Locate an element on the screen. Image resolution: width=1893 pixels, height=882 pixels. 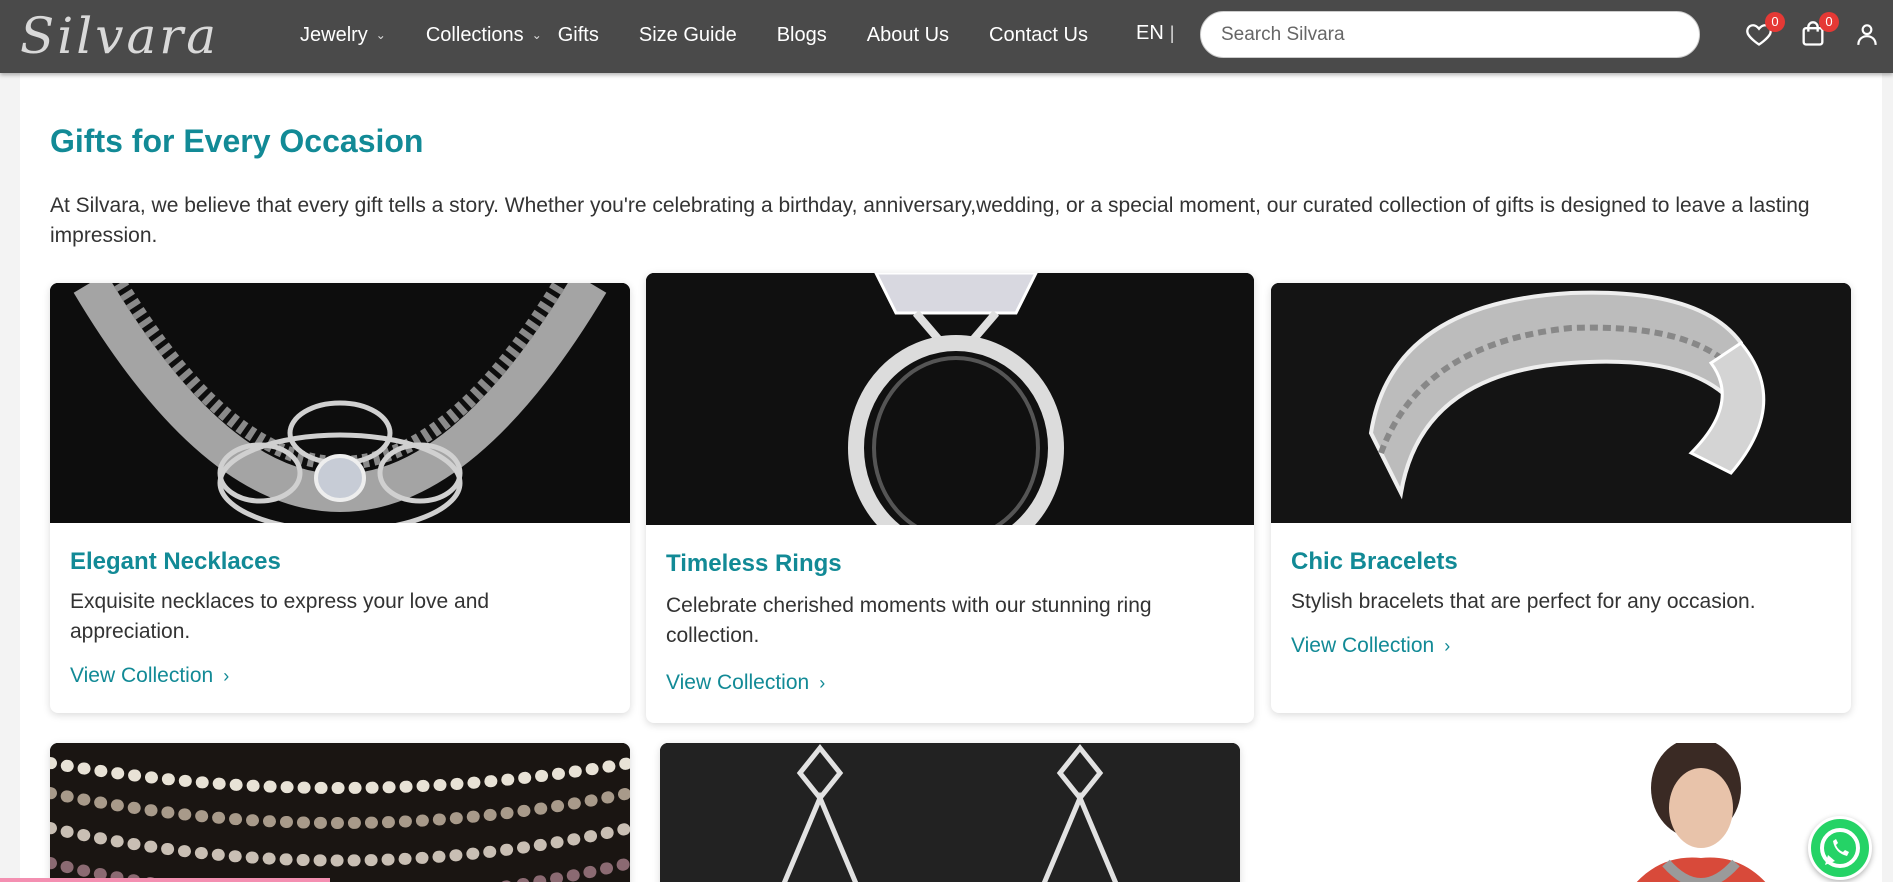
pearl-illustration is located at coordinates (340, 812).